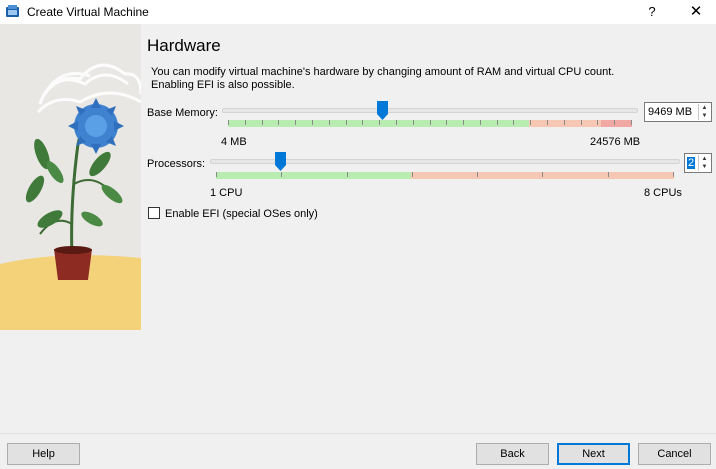 Image resolution: width=716 pixels, height=469 pixels. Describe the element at coordinates (593, 454) in the screenshot. I see `next-button: Next` at that location.